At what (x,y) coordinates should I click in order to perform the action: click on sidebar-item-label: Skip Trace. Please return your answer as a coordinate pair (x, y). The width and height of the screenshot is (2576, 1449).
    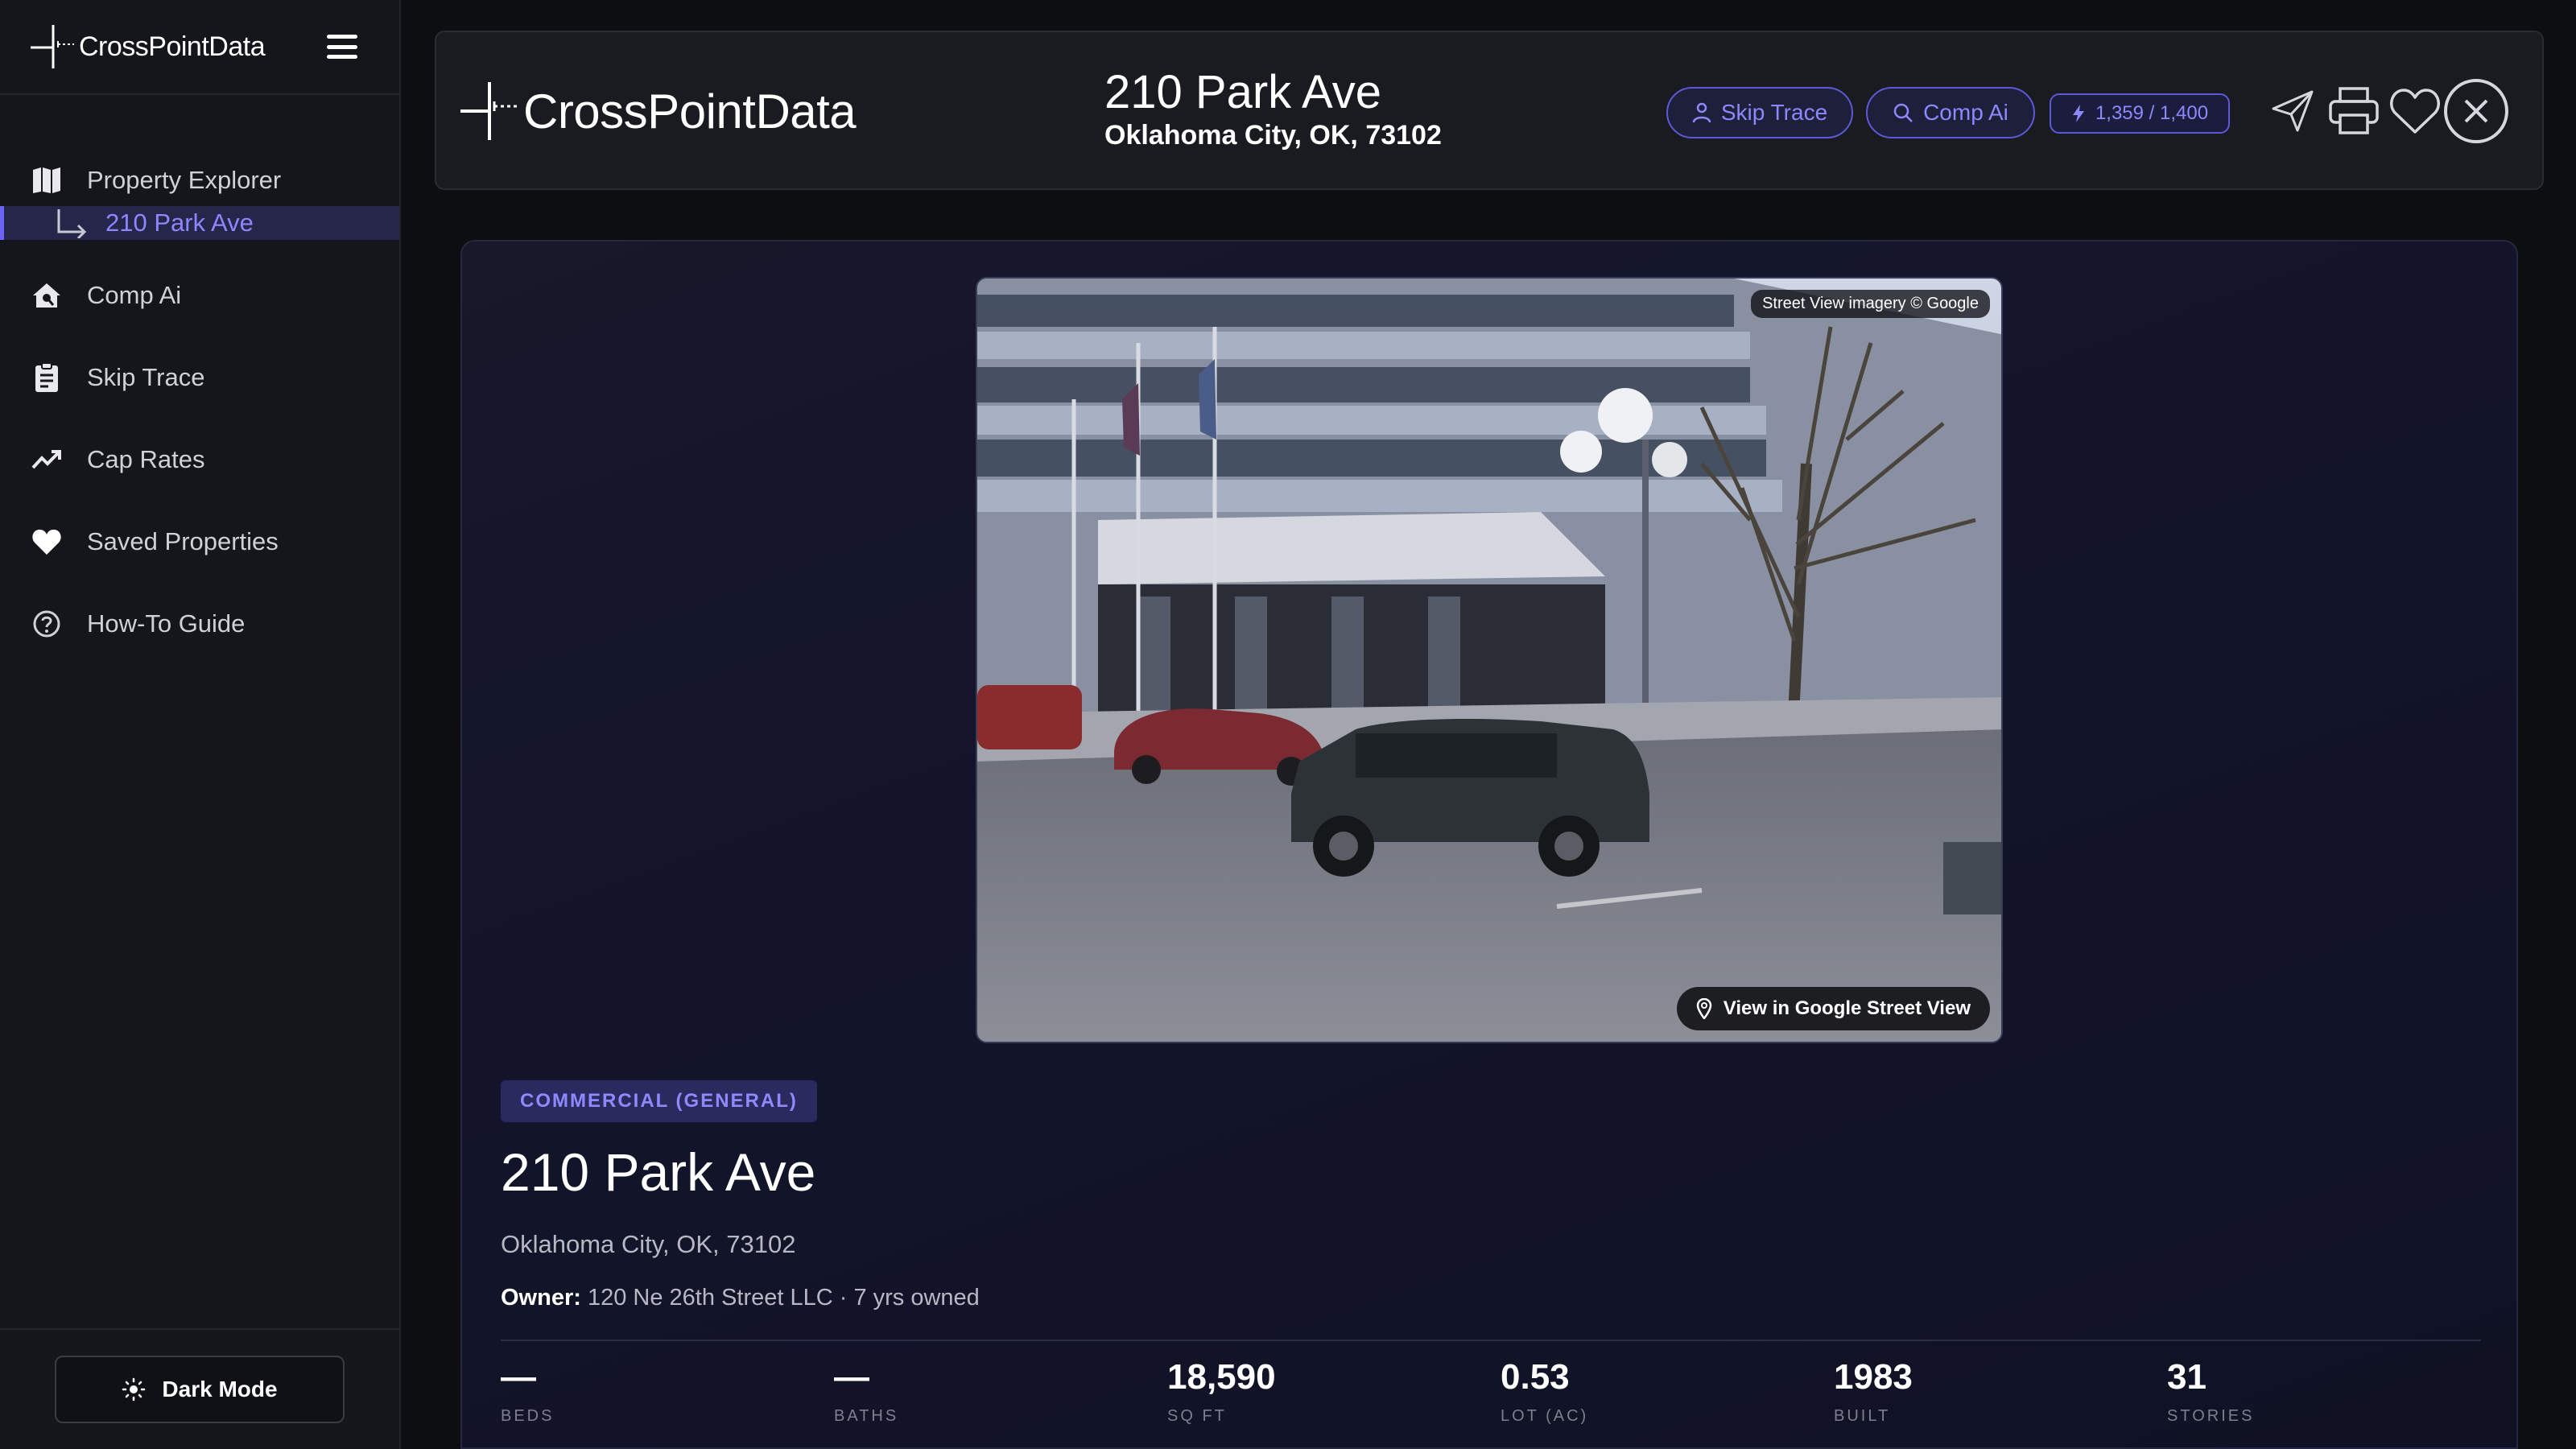
    Looking at the image, I should click on (146, 377).